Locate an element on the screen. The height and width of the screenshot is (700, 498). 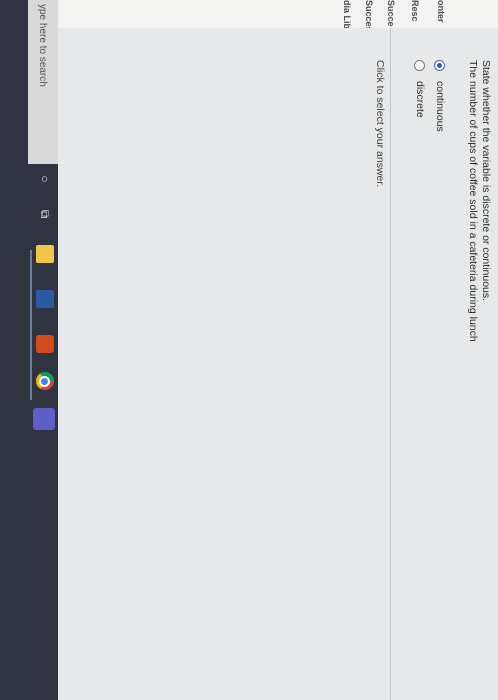
answer-hint: Click to select your answer. is located at coordinates (380, 124).